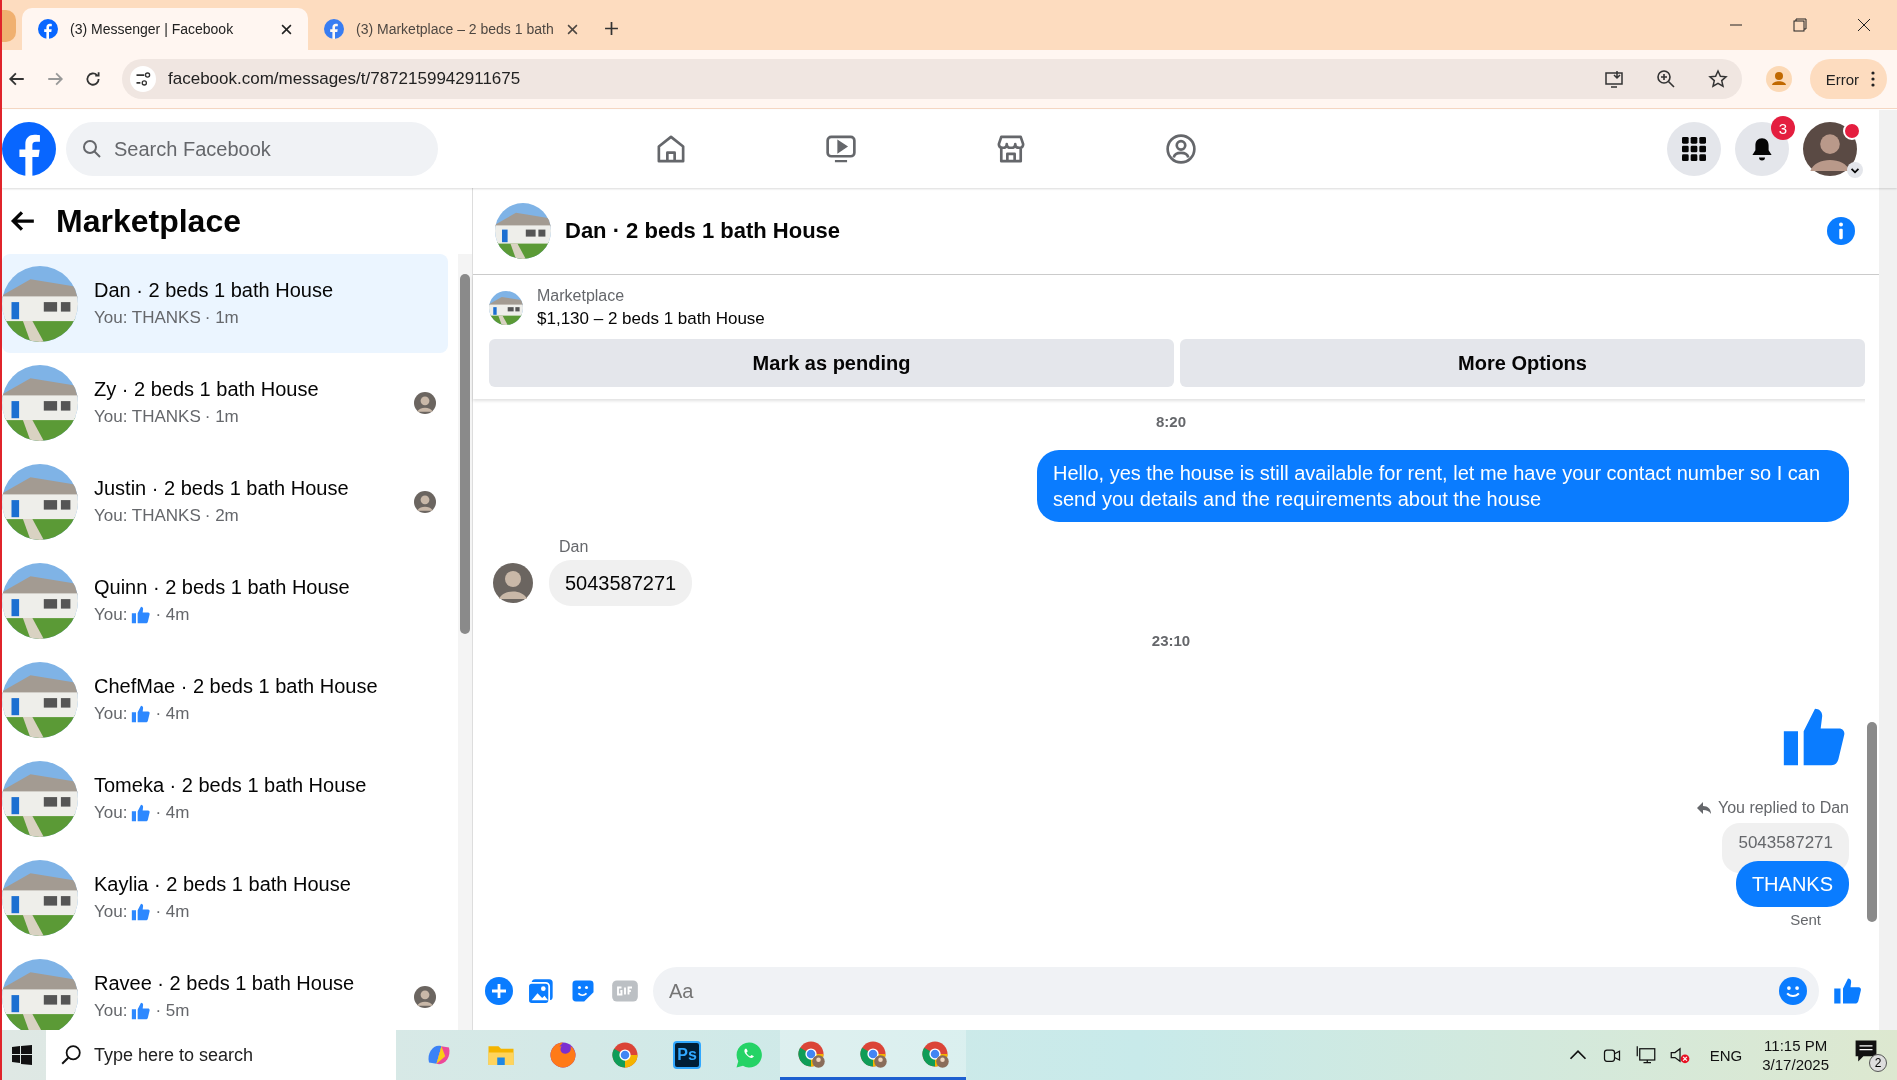 The height and width of the screenshot is (1080, 1897). What do you see at coordinates (148, 221) in the screenshot?
I see `sidebar-title: Marketplace` at bounding box center [148, 221].